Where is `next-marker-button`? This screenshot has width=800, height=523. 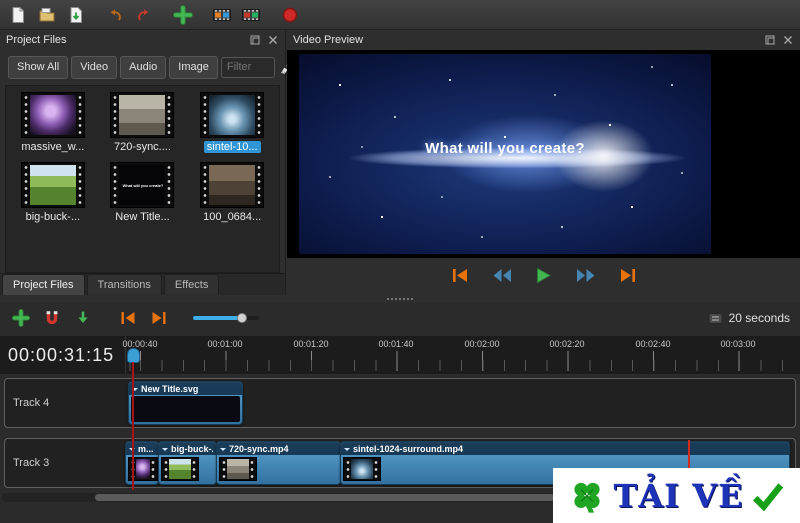 next-marker-button is located at coordinates (159, 318).